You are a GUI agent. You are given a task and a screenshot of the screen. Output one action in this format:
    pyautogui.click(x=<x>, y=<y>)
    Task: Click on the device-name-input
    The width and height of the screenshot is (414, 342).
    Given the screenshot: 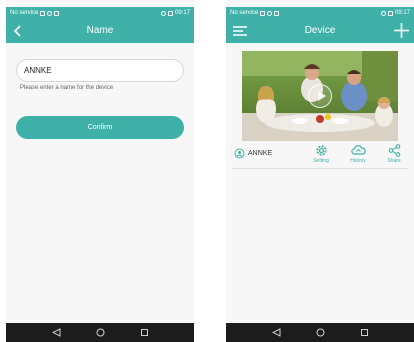 What is the action you would take?
    pyautogui.click(x=100, y=70)
    